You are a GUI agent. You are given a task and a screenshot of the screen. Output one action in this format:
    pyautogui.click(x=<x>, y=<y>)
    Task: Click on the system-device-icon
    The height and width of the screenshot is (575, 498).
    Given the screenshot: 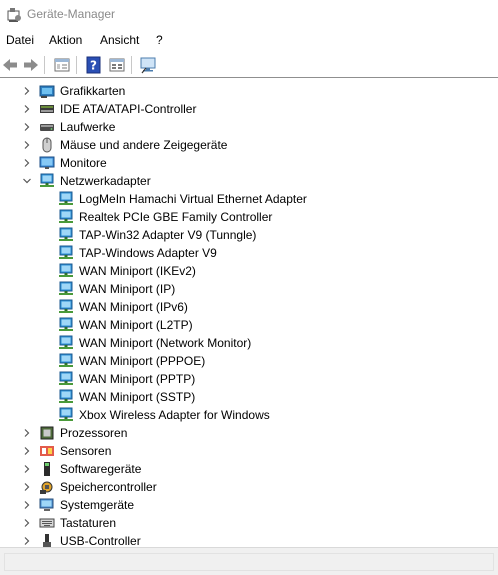 What is the action you would take?
    pyautogui.click(x=46, y=504)
    